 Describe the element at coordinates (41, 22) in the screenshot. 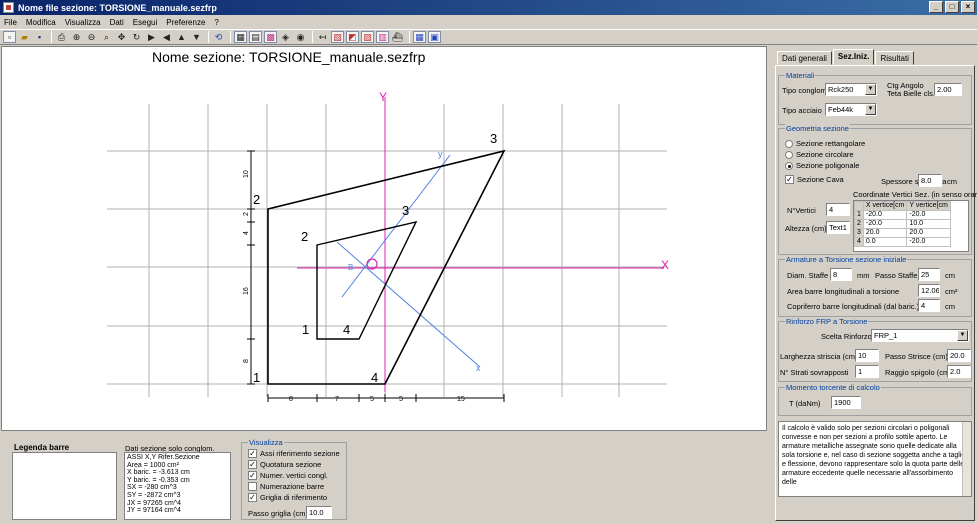

I see `menu-modifica: Modifica` at that location.